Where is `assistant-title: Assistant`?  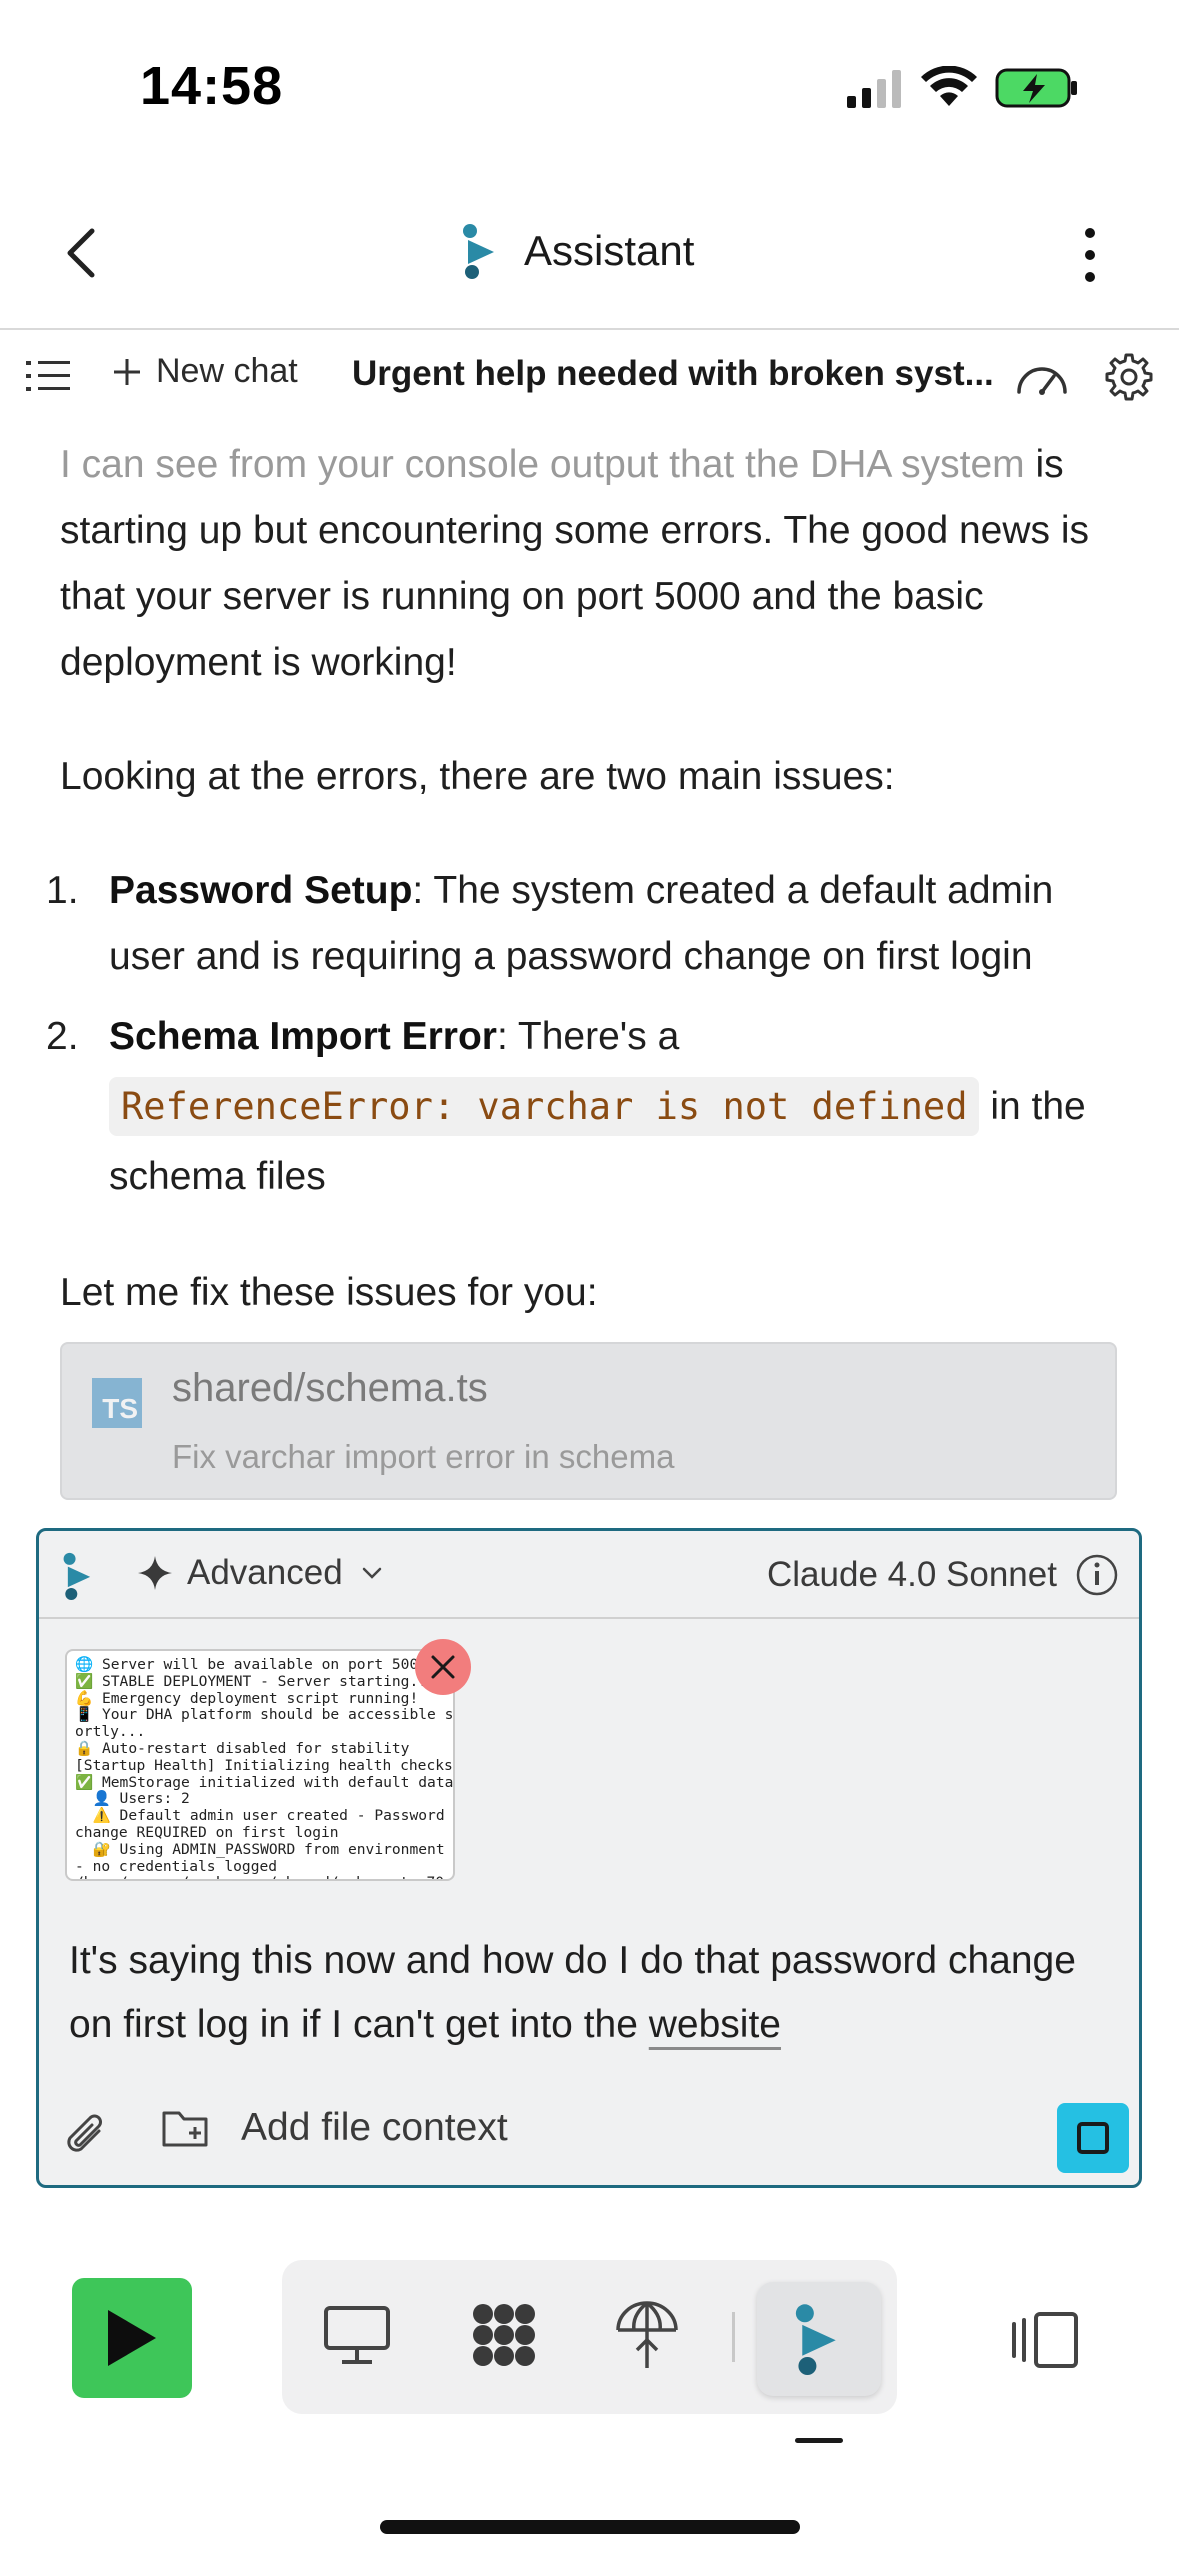 assistant-title: Assistant is located at coordinates (577, 251).